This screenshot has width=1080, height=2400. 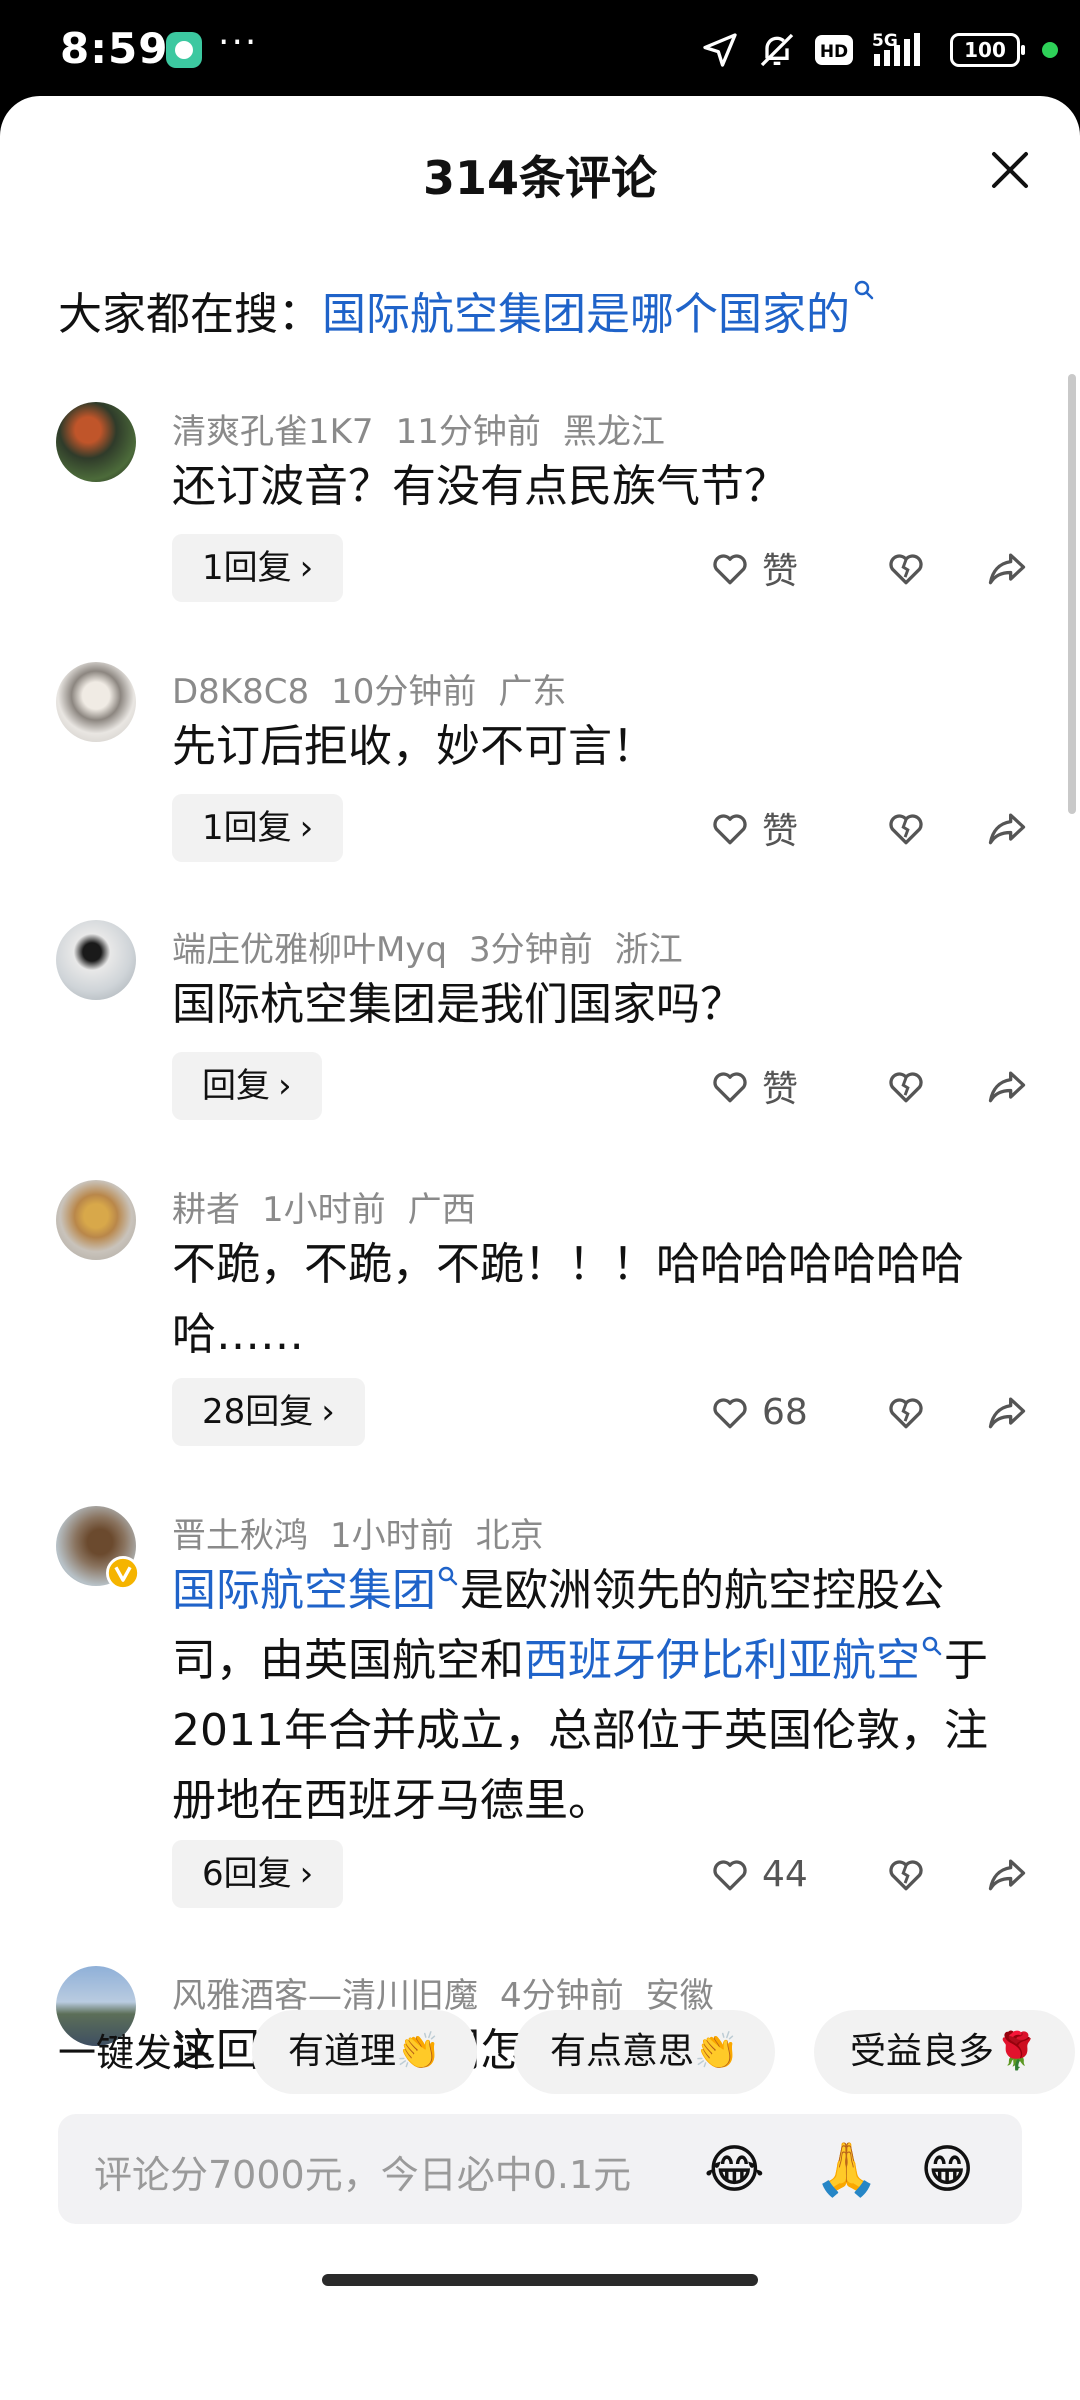 What do you see at coordinates (785, 1874) in the screenshot?
I see `like-count: 44` at bounding box center [785, 1874].